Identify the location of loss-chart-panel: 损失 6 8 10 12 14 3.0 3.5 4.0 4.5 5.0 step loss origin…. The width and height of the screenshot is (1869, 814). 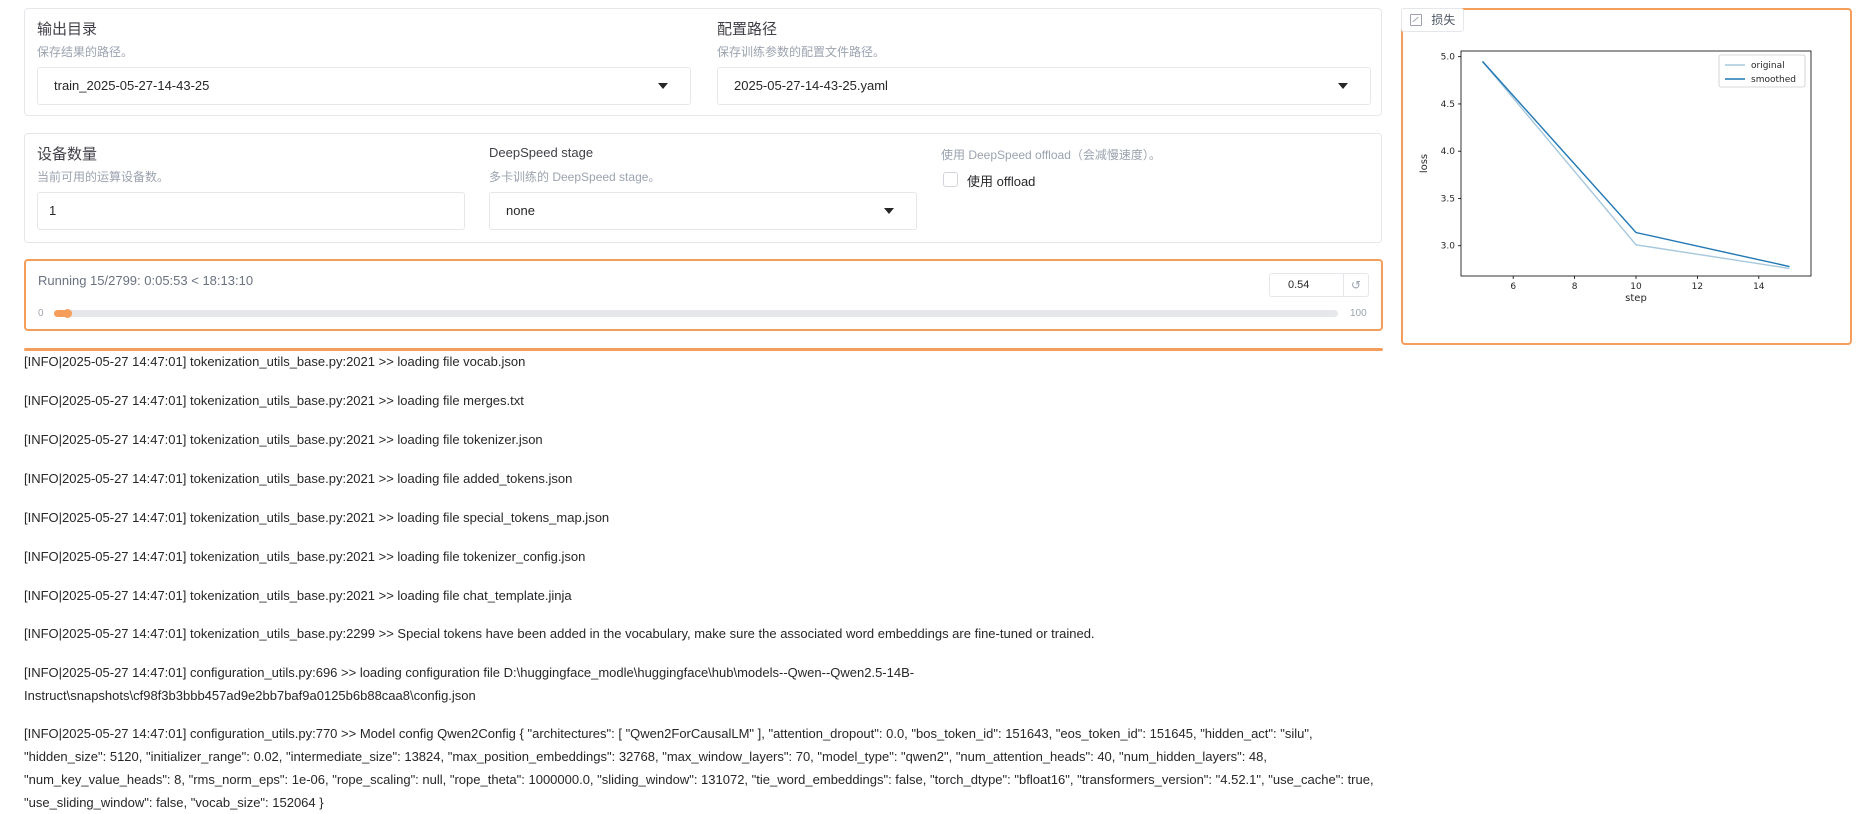
(1626, 176).